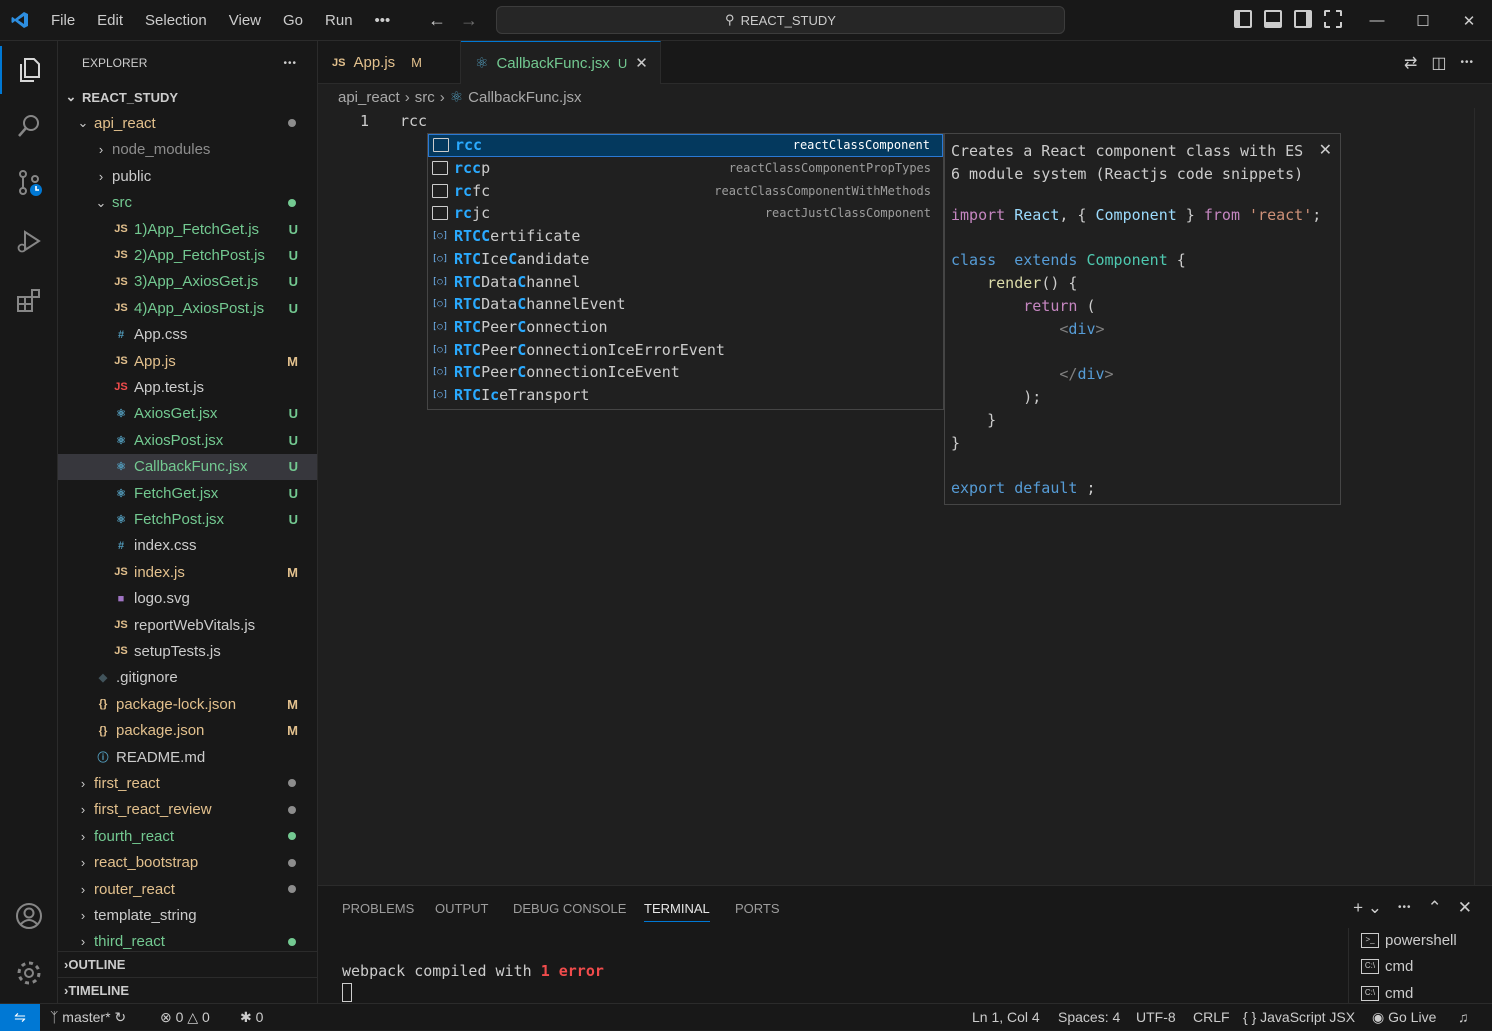 The width and height of the screenshot is (1492, 1031). What do you see at coordinates (187, 599) in the screenshot?
I see `file-item: ■ logo.svg` at bounding box center [187, 599].